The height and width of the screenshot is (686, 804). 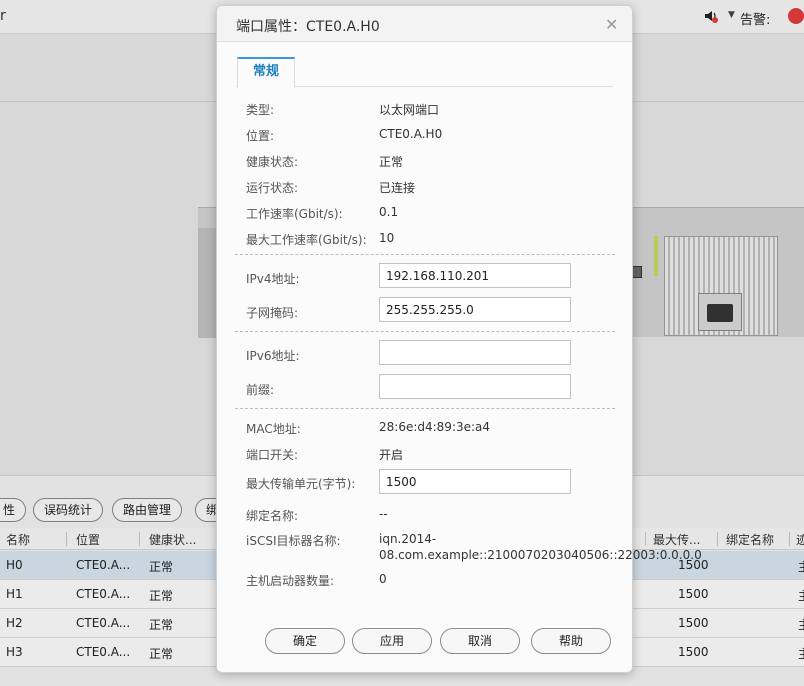 I want to click on ipv6-field, so click(x=475, y=352).